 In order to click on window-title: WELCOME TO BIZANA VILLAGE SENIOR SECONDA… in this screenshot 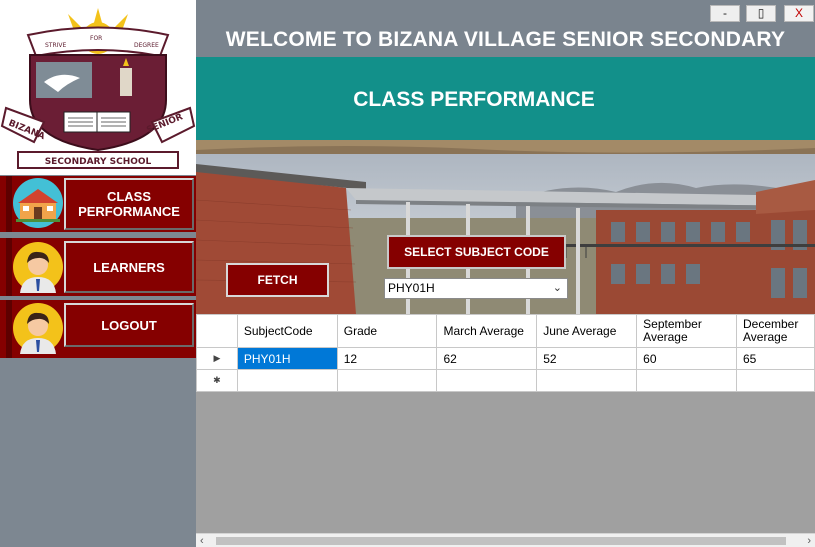, I will do `click(505, 39)`.